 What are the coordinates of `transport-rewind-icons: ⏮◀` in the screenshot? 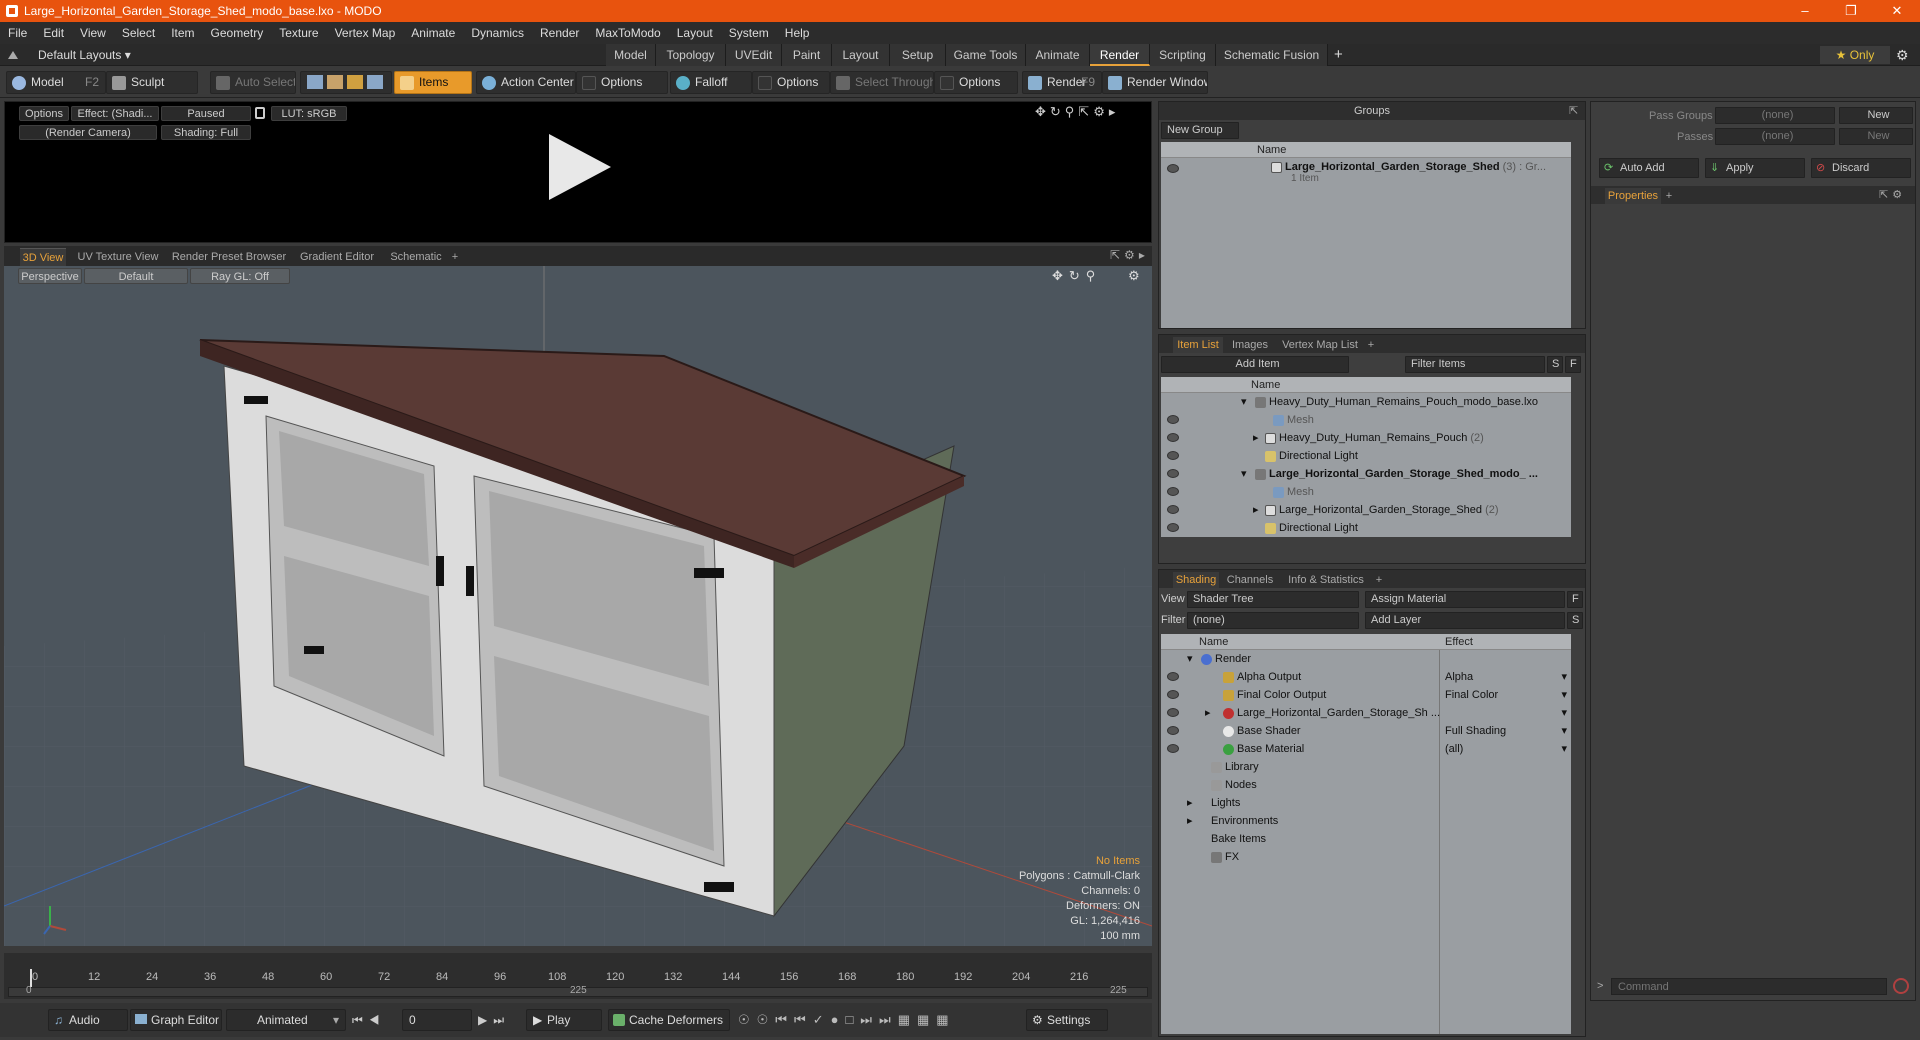 It's located at (369, 1020).